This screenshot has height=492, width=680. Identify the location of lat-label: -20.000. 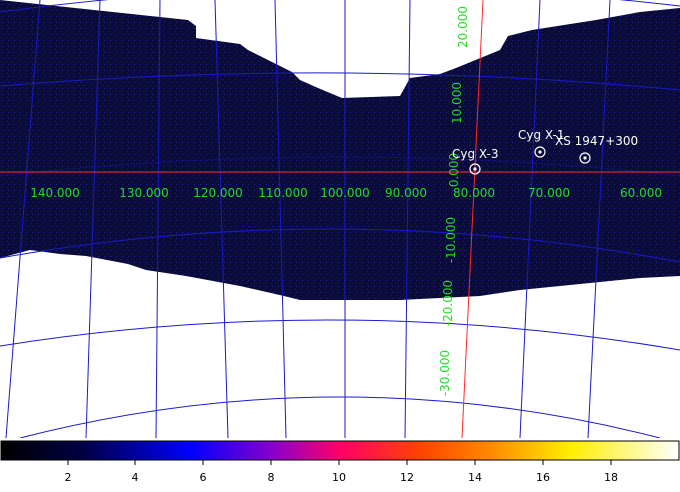
(448, 303).